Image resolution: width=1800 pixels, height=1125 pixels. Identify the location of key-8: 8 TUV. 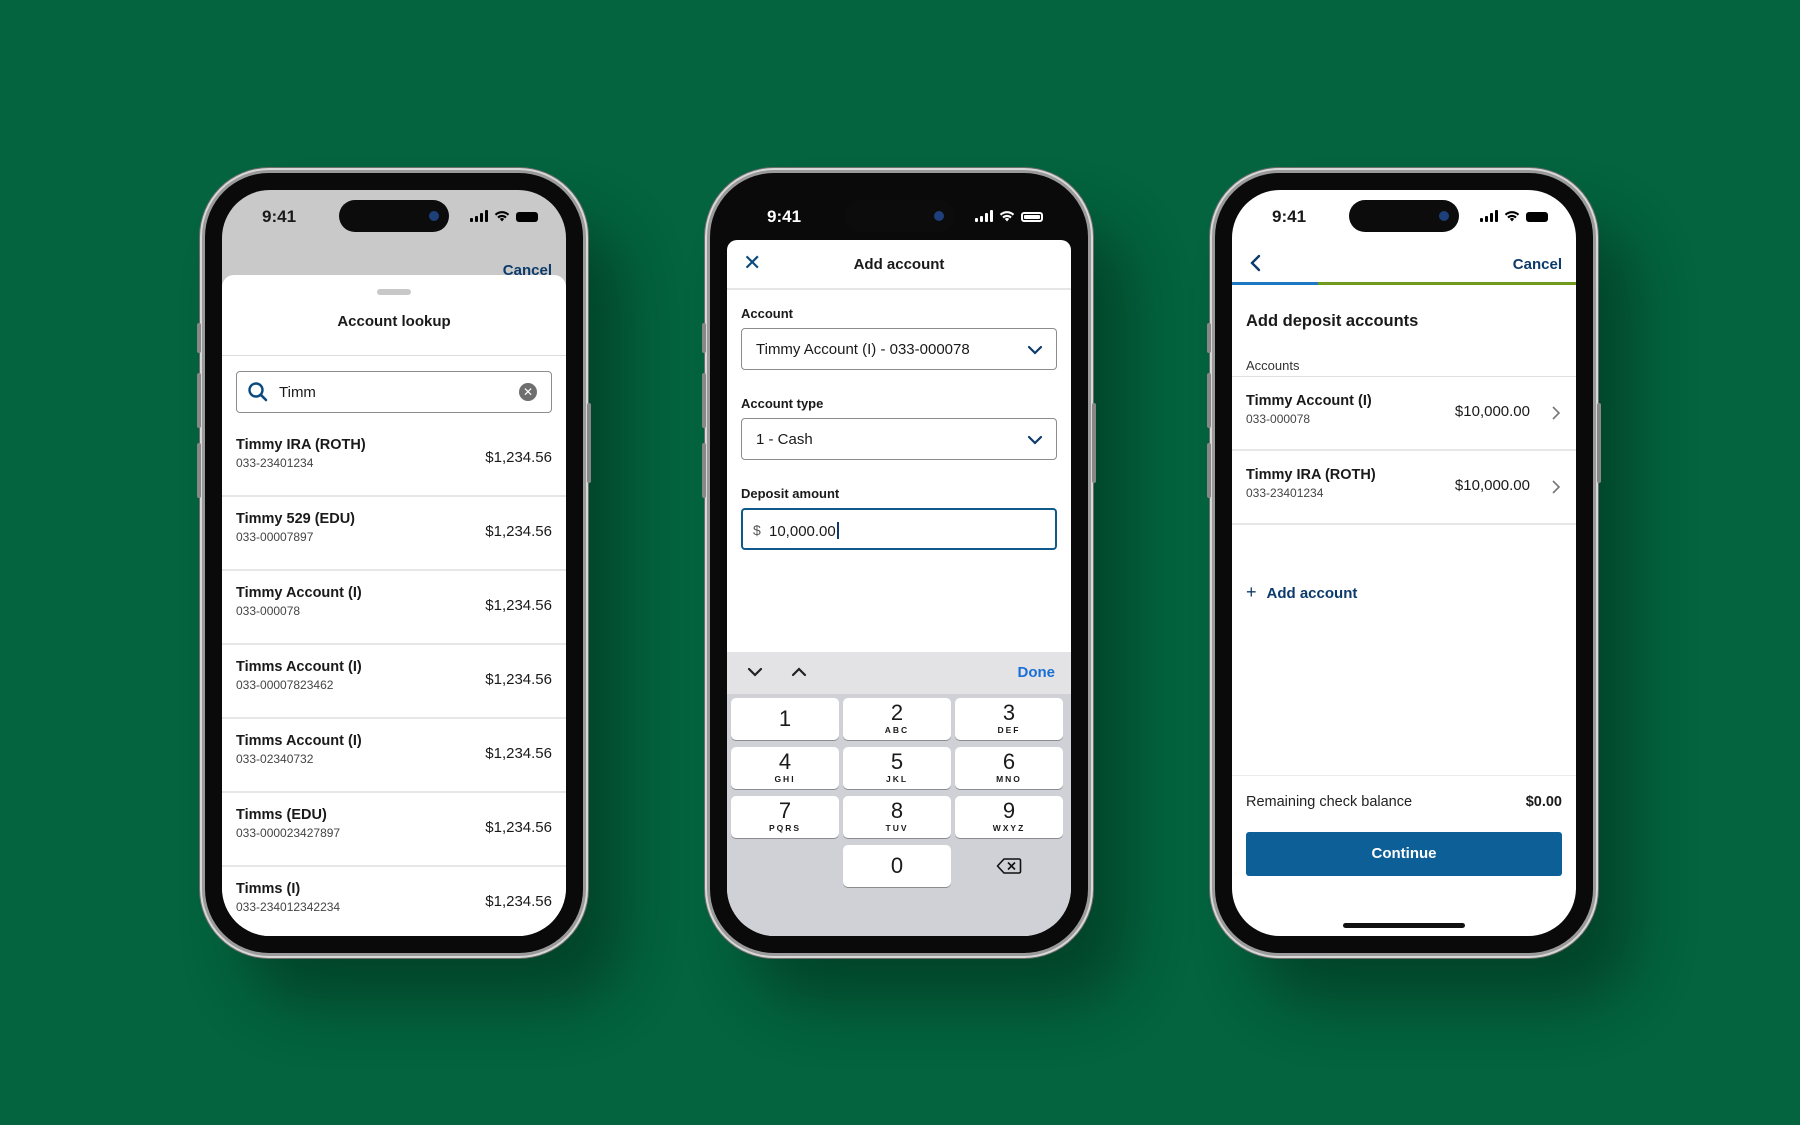
(897, 817).